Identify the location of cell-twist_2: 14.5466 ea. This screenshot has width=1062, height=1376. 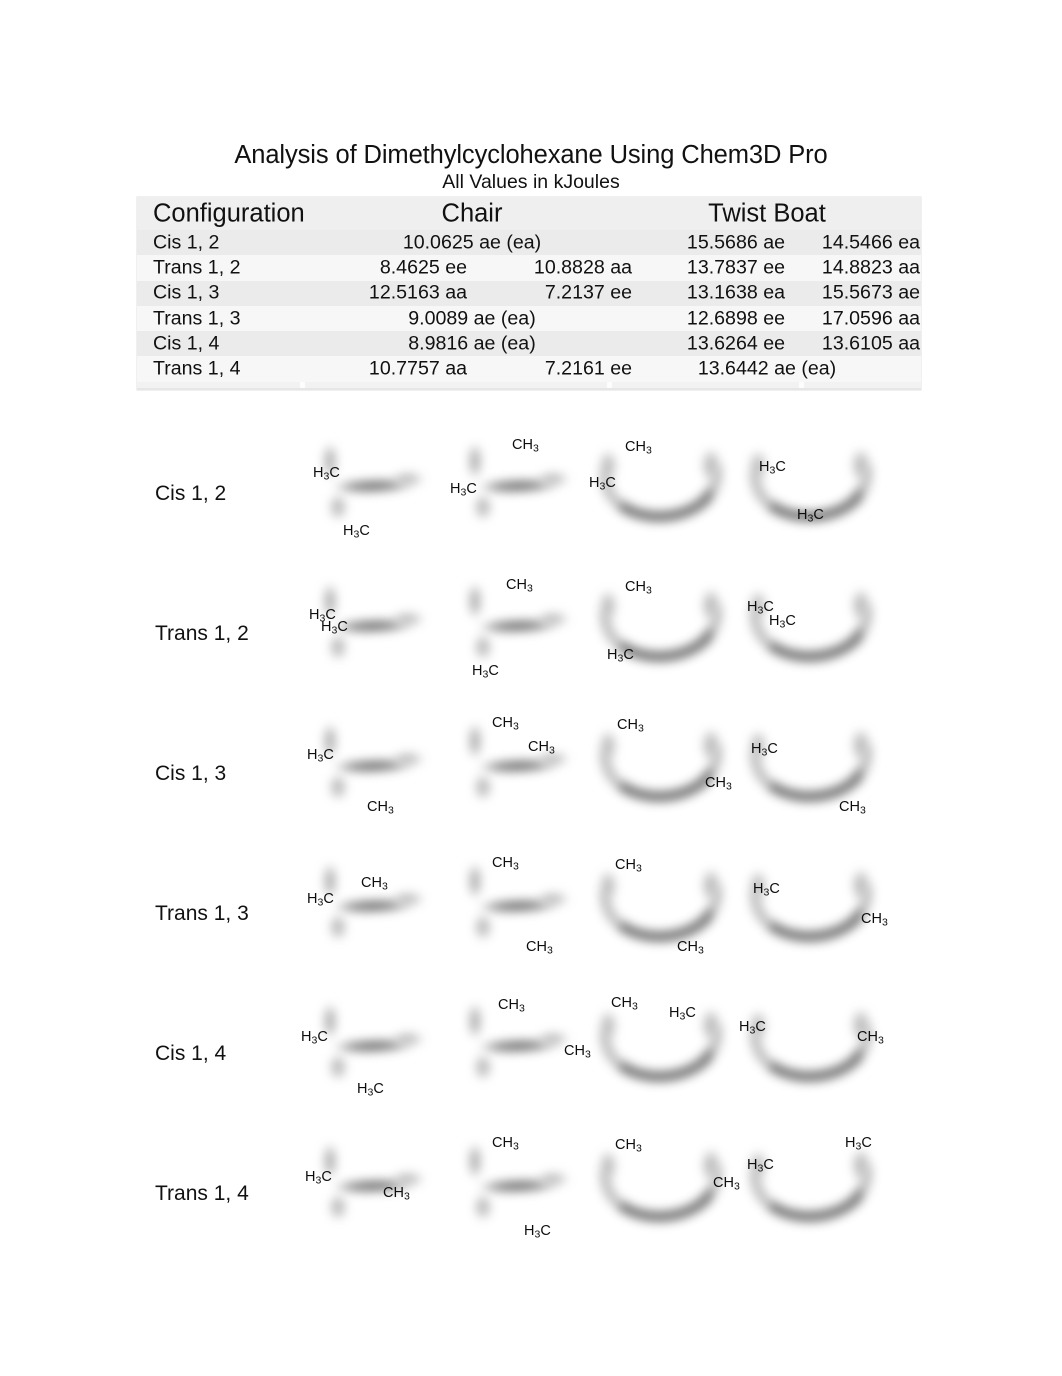
(870, 242).